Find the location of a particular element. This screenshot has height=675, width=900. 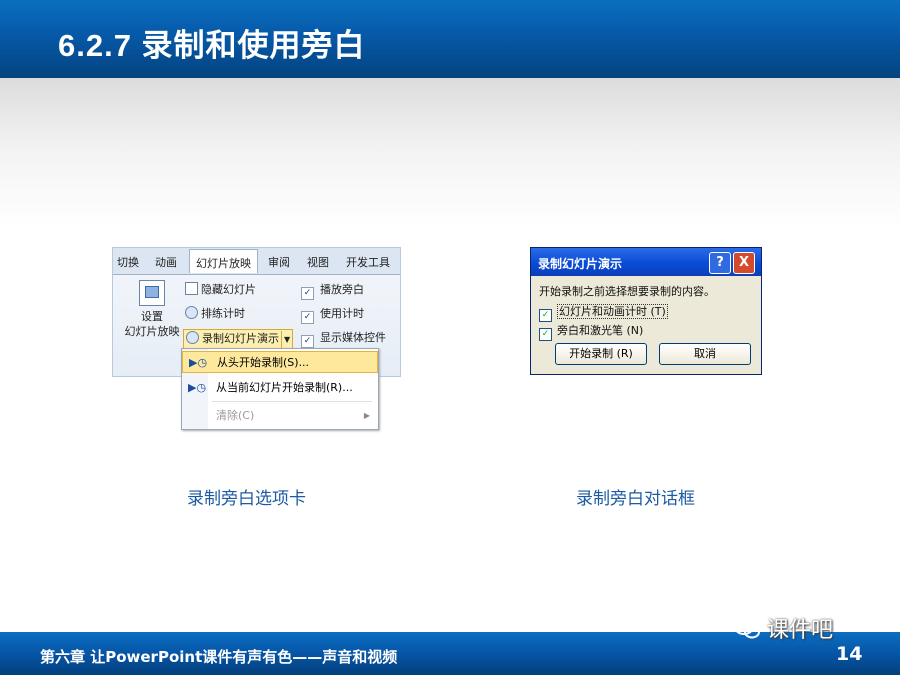

title-bar: 6.2.7 录制和使用旁白 is located at coordinates (450, 39).